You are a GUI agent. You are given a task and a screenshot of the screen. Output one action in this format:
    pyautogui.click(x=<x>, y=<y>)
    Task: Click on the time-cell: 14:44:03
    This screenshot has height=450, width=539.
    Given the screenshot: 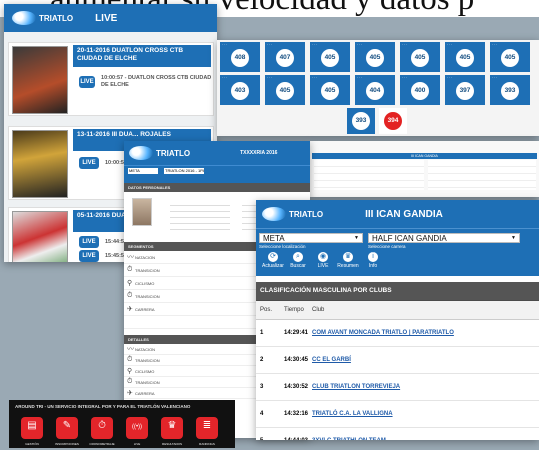 What is the action you would take?
    pyautogui.click(x=298, y=439)
    